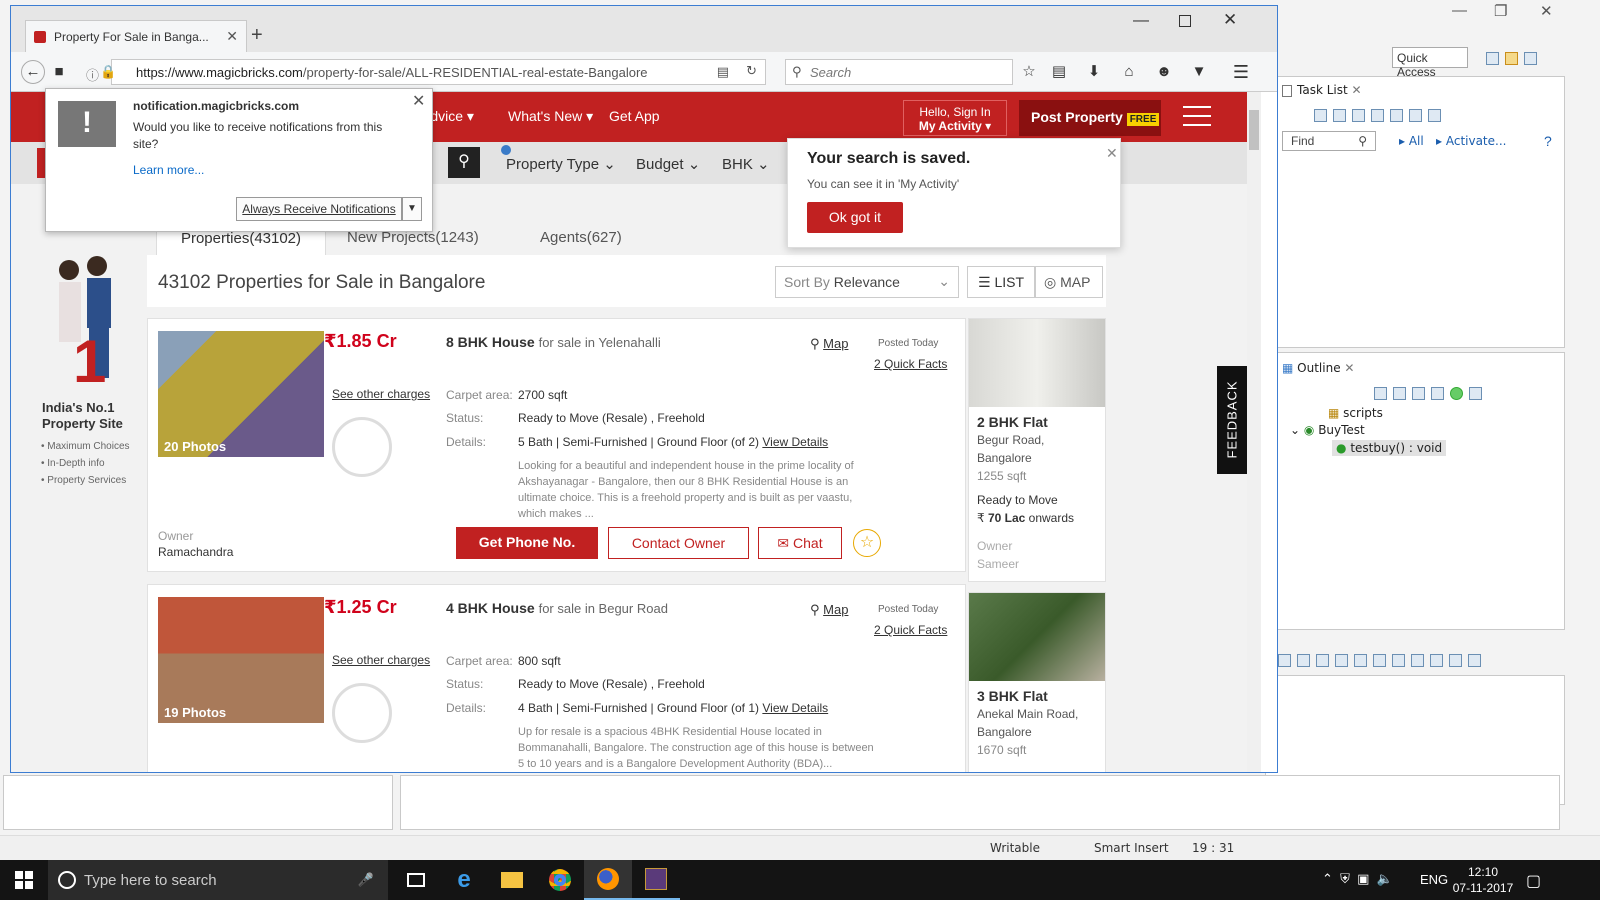 This screenshot has height=900, width=1600. Describe the element at coordinates (527, 543) in the screenshot. I see `get-phone-button: Get Phone No.` at that location.